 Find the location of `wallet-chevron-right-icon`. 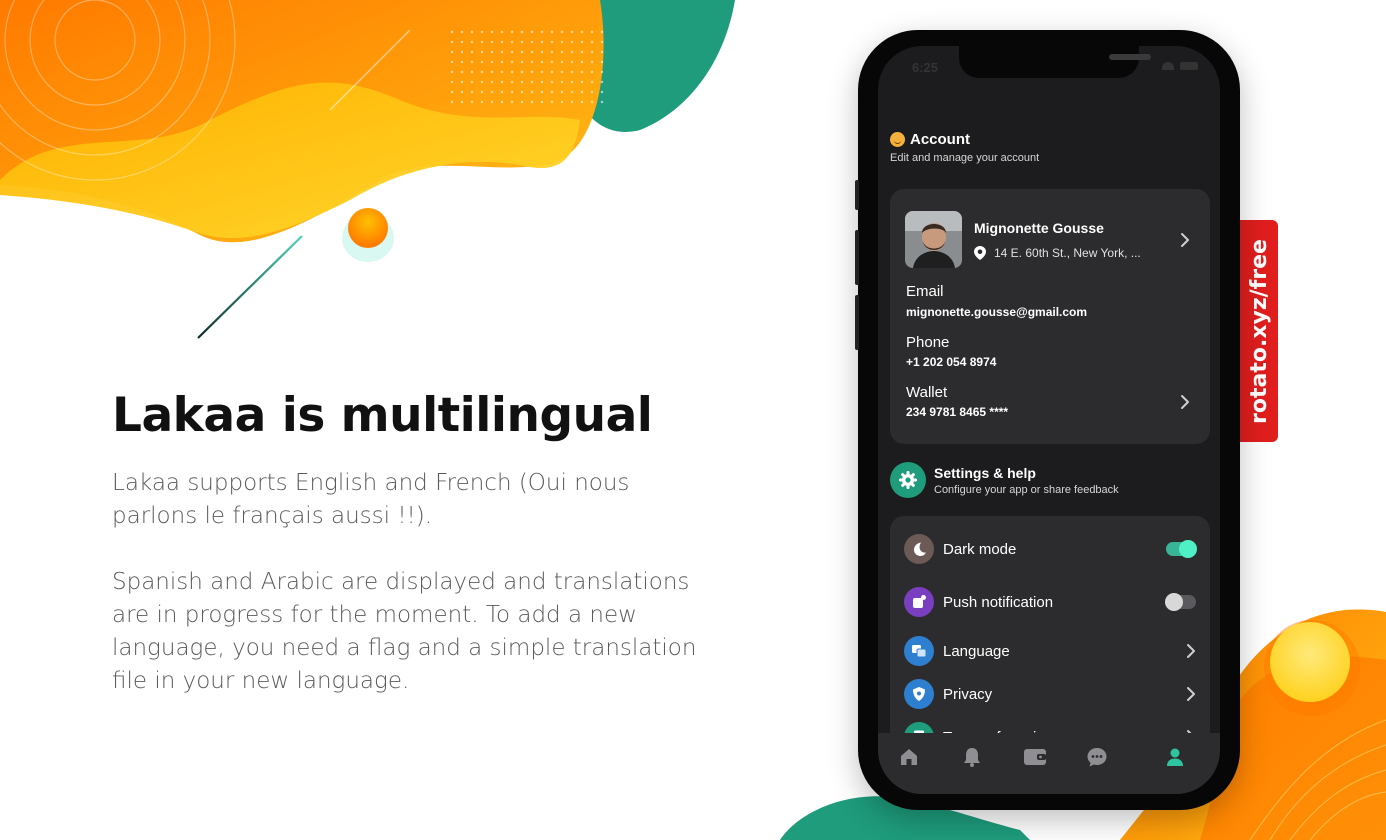

wallet-chevron-right-icon is located at coordinates (1185, 402).